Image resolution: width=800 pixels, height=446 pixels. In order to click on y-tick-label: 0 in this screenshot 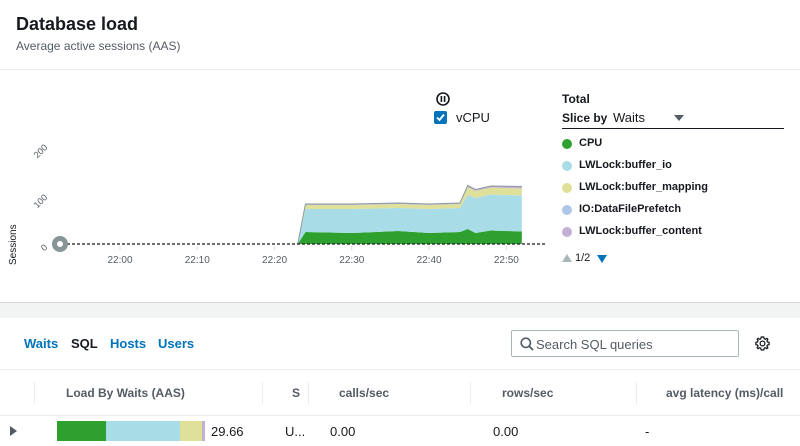, I will do `click(44, 247)`.